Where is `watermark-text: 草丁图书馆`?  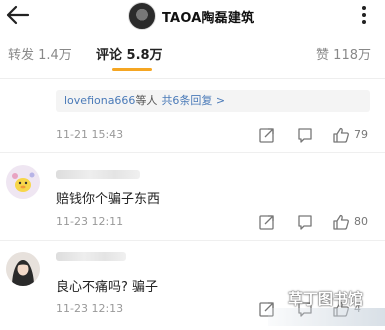
watermark-text: 草丁图书馆 is located at coordinates (326, 299).